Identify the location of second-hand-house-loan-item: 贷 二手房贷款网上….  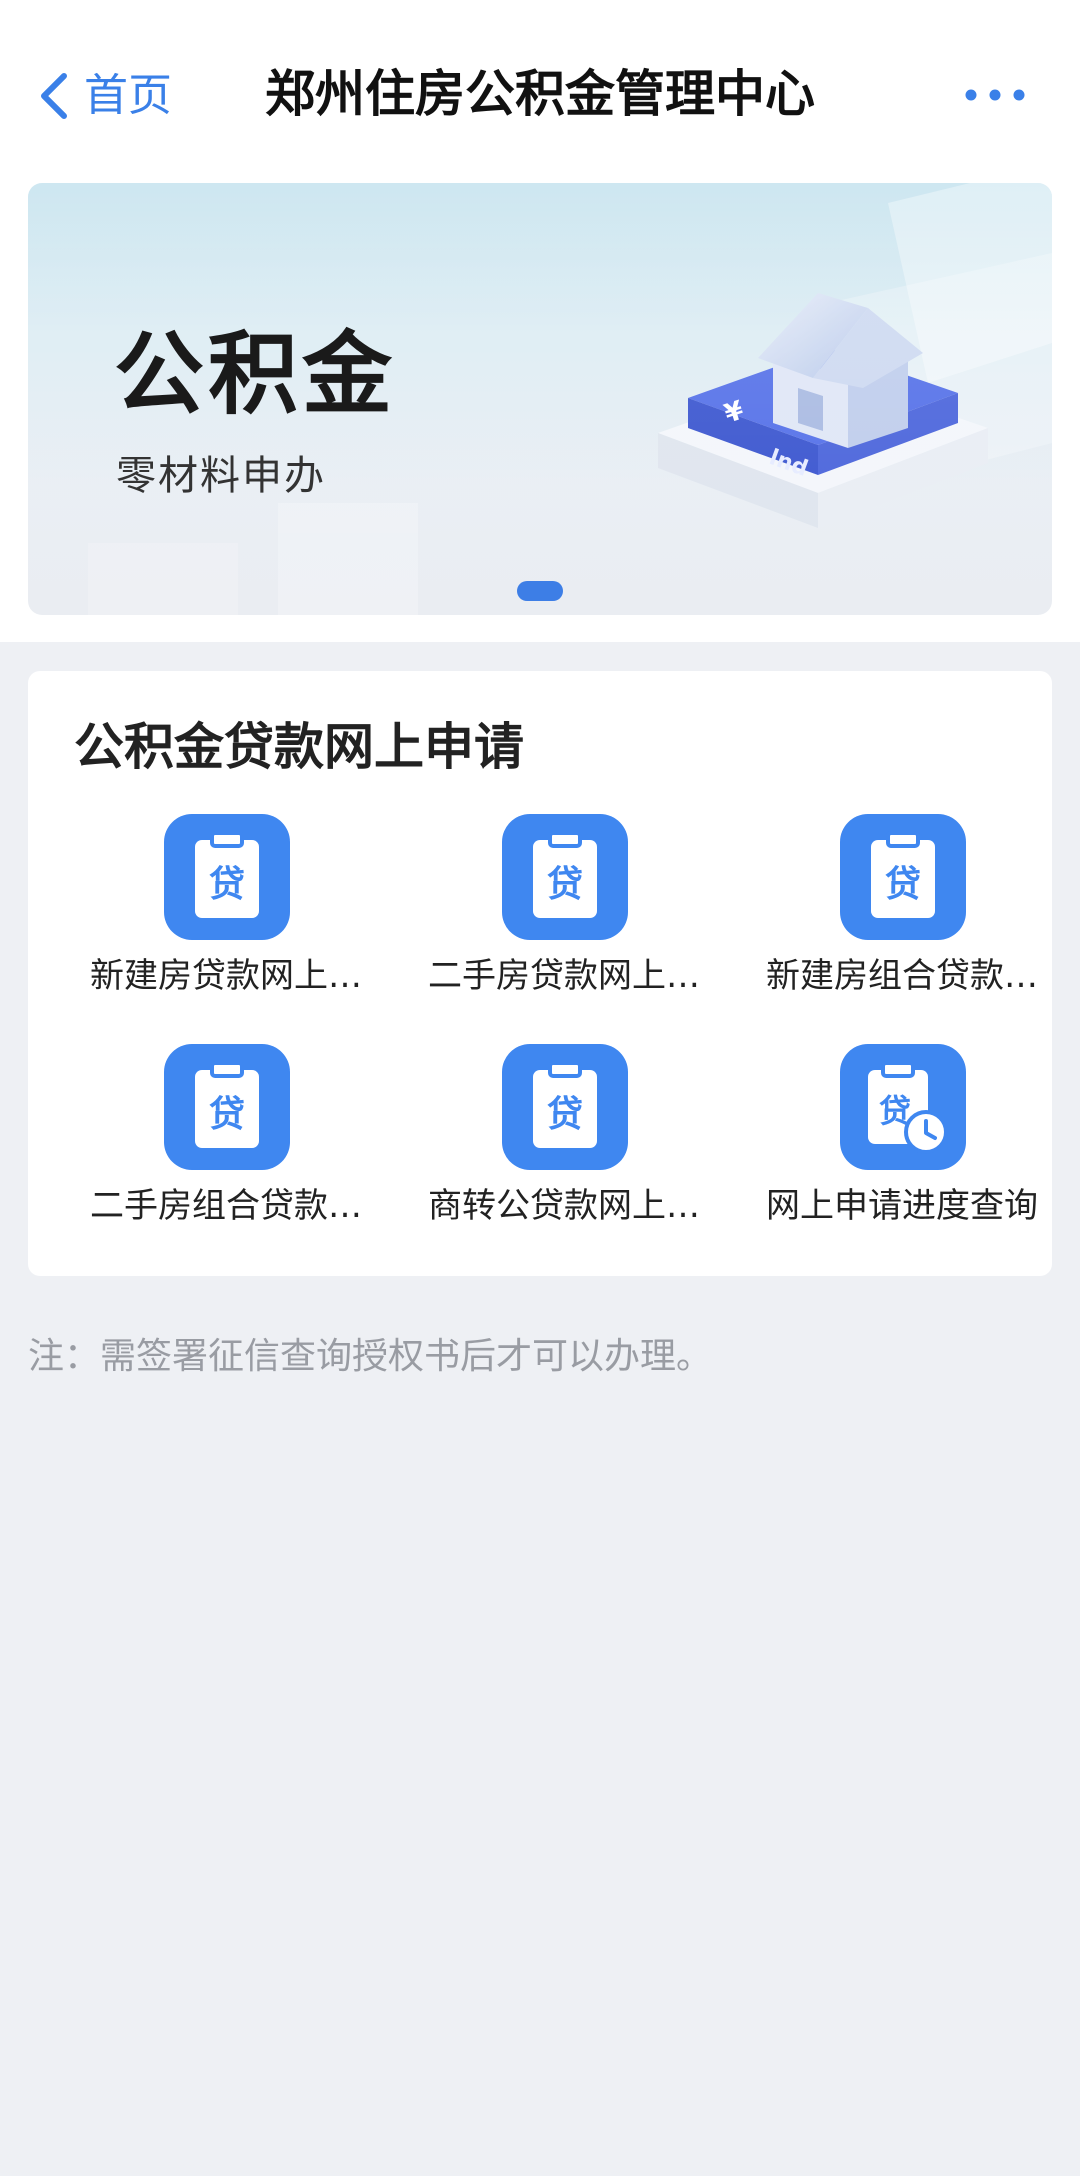
(564, 914).